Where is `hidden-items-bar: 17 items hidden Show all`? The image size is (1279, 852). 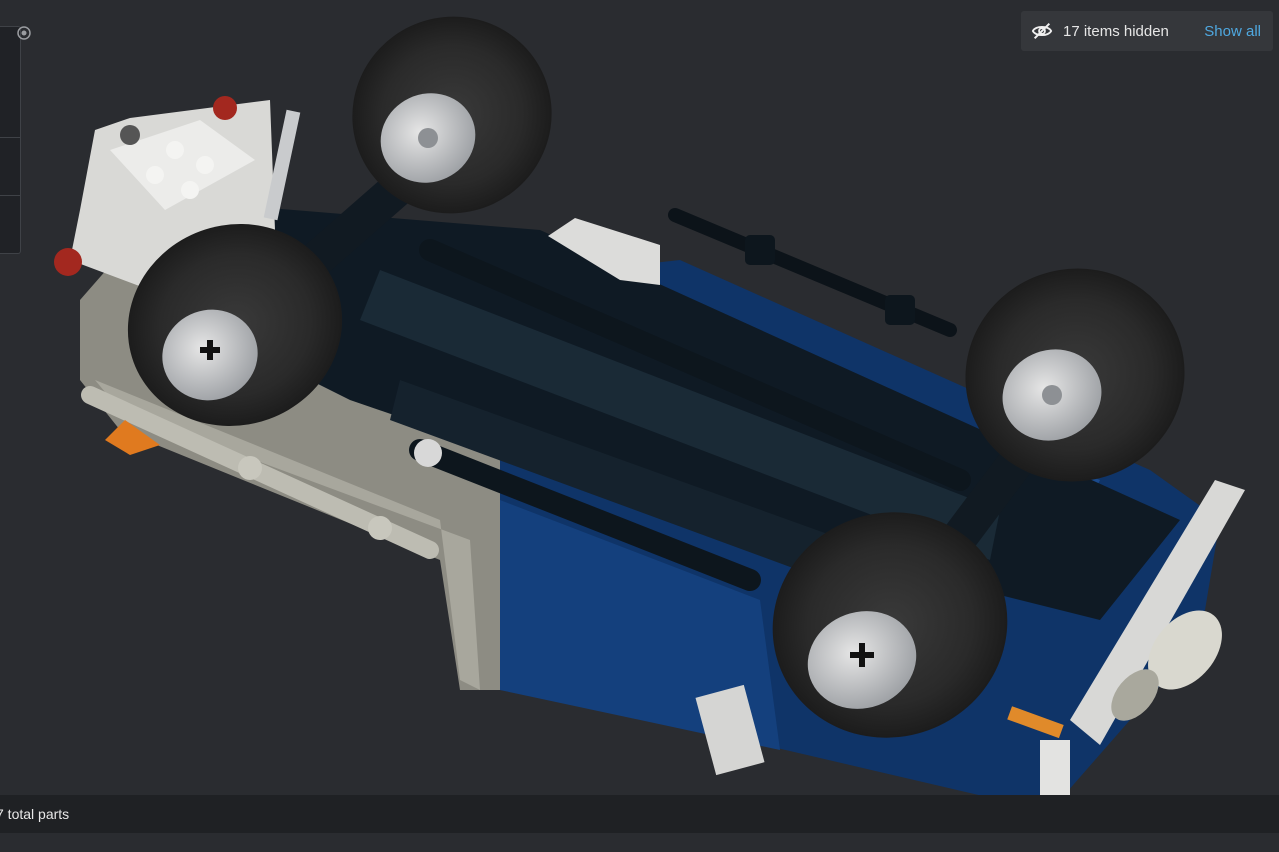 hidden-items-bar: 17 items hidden Show all is located at coordinates (1147, 31).